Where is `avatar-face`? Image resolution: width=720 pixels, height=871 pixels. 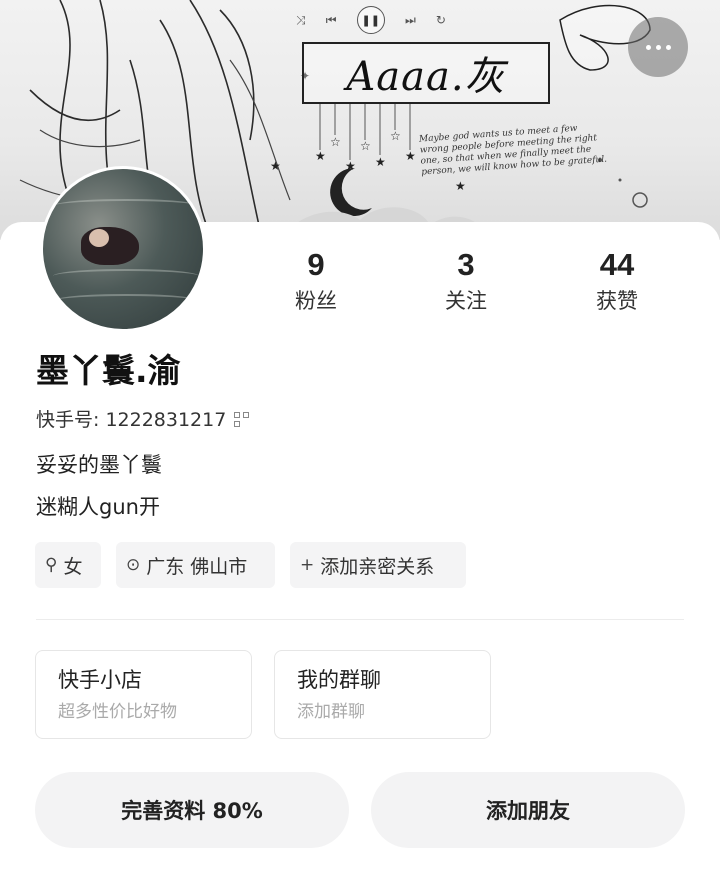
avatar-face is located at coordinates (99, 238).